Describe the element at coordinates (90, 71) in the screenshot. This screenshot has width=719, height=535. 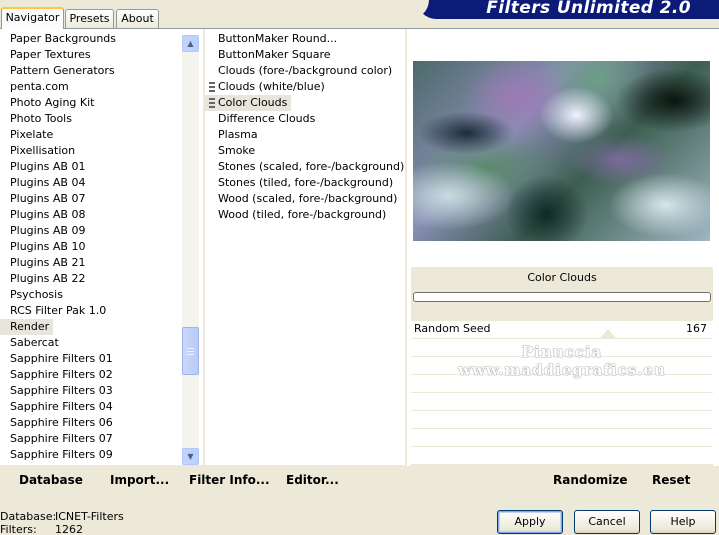
I see `category-item: Pattern Generators` at that location.